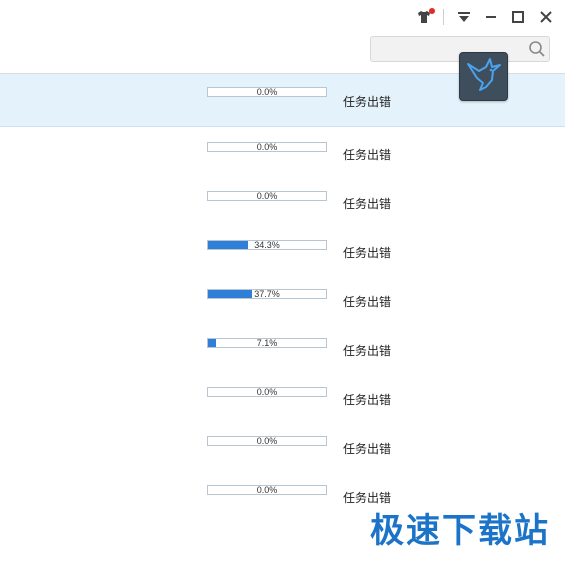  I want to click on notification-dot, so click(432, 11).